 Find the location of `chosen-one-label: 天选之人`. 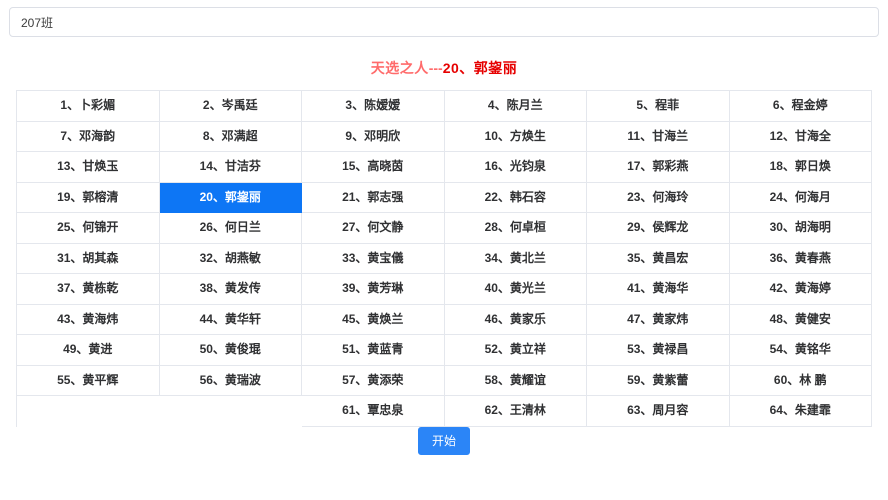

chosen-one-label: 天选之人 is located at coordinates (399, 68).